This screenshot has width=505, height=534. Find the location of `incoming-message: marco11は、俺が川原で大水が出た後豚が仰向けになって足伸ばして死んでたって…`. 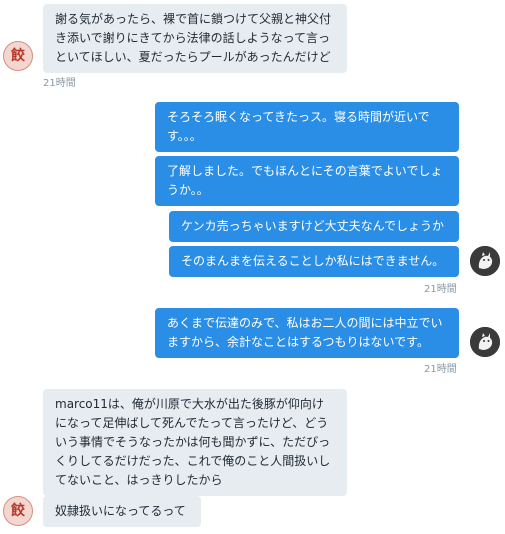

incoming-message: marco11は、俺が川原で大水が出た後豚が仰向けになって足伸ばして死んでたって… is located at coordinates (195, 442).